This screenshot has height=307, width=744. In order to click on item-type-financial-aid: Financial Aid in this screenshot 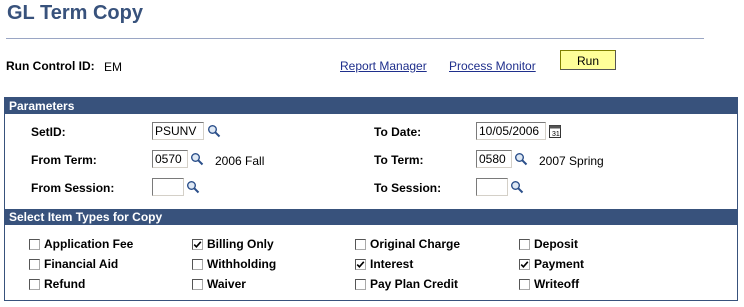, I will do `click(73, 264)`.